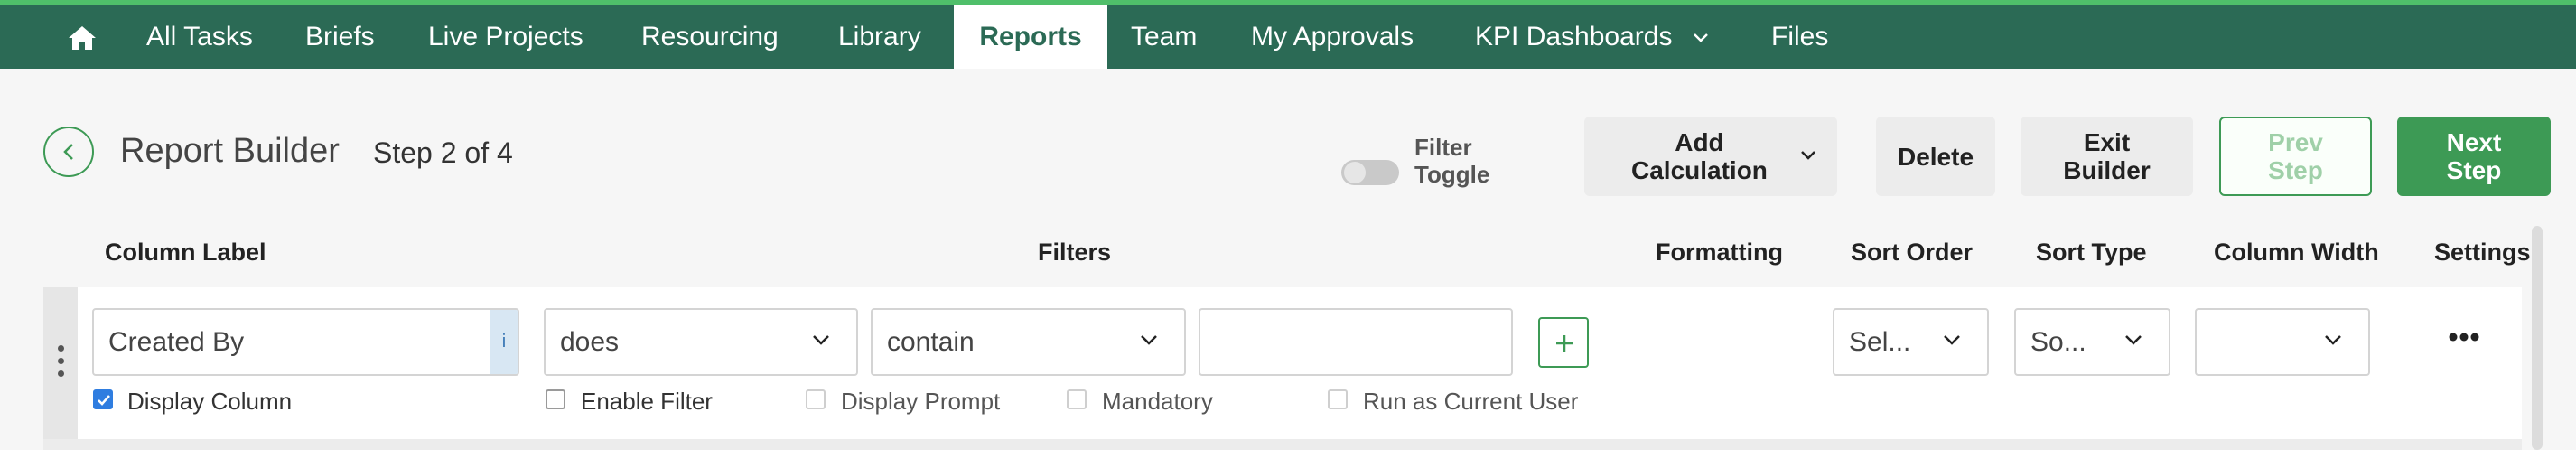 The width and height of the screenshot is (2576, 450). What do you see at coordinates (1282, 445) in the screenshot?
I see `table-row` at bounding box center [1282, 445].